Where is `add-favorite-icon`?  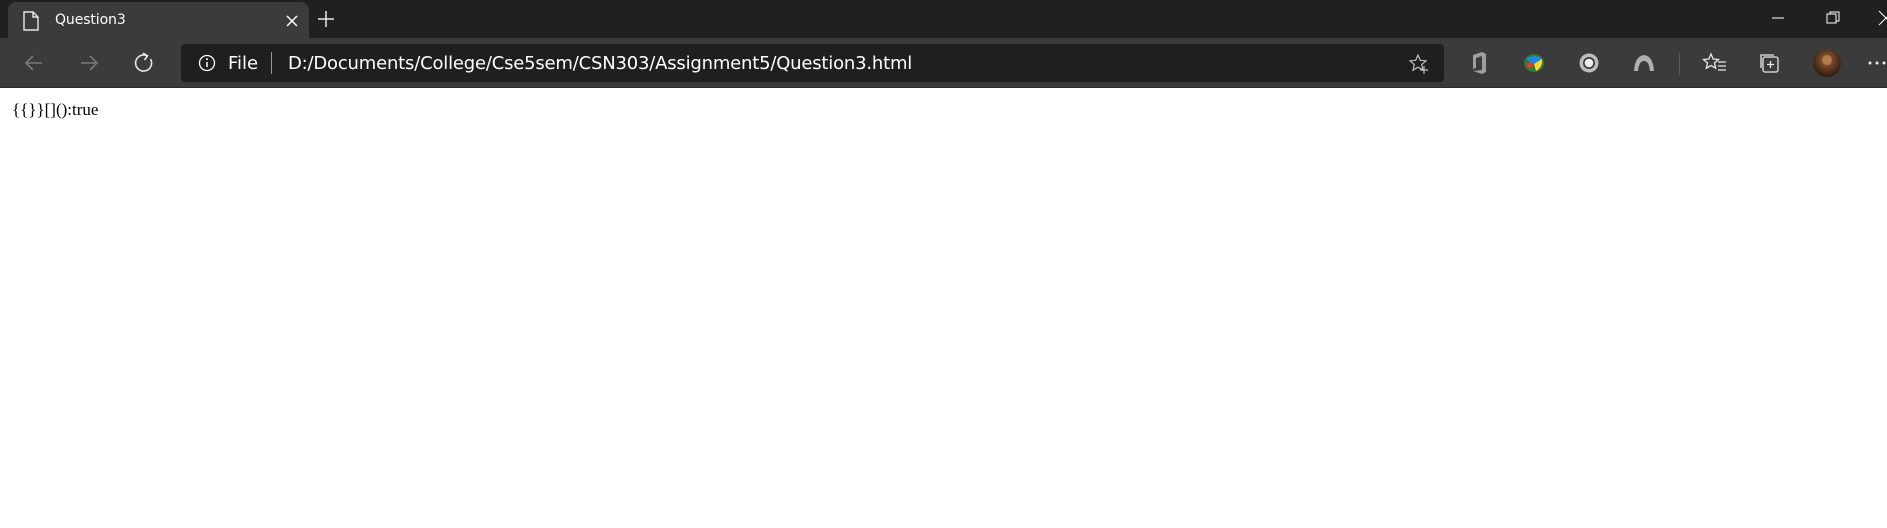
add-favorite-icon is located at coordinates (1419, 64).